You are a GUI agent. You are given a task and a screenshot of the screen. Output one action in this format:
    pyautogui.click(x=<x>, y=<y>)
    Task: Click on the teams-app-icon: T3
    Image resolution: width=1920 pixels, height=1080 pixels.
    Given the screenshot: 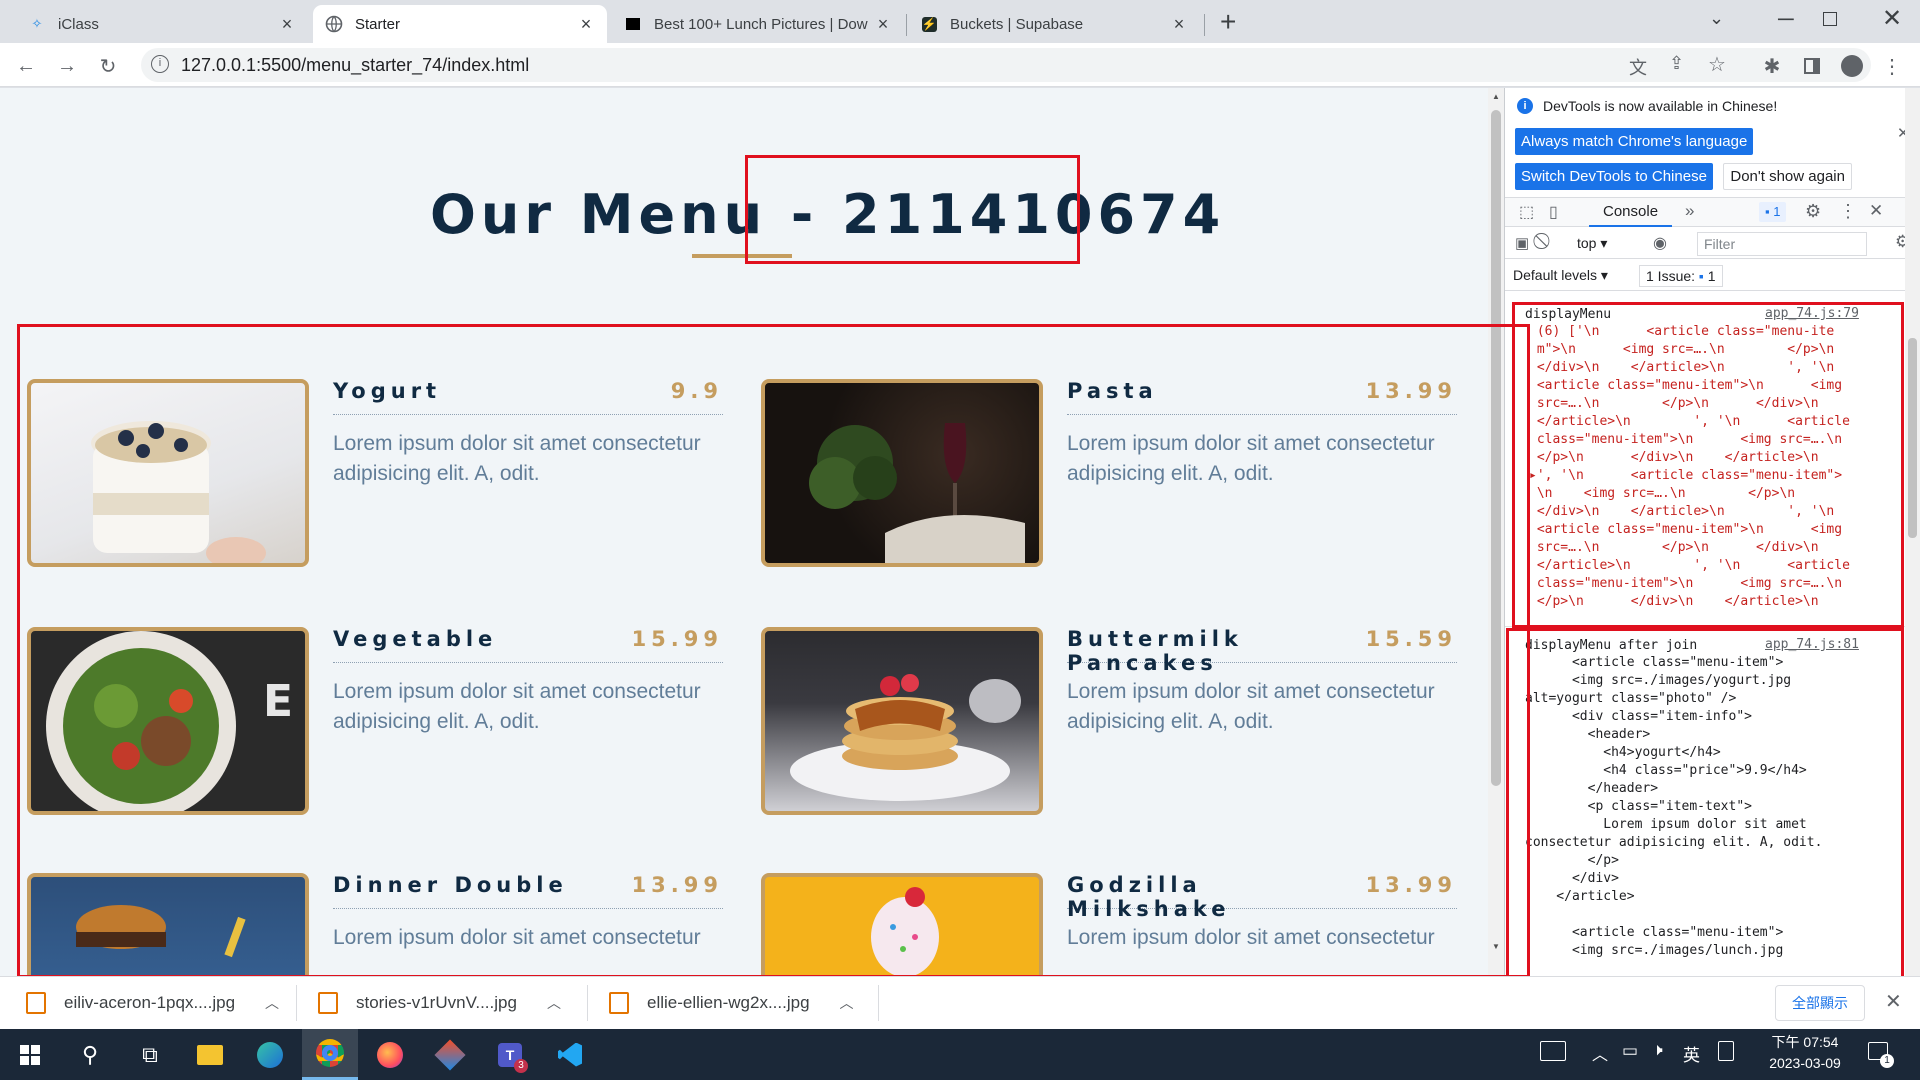 What is the action you would take?
    pyautogui.click(x=510, y=1054)
    